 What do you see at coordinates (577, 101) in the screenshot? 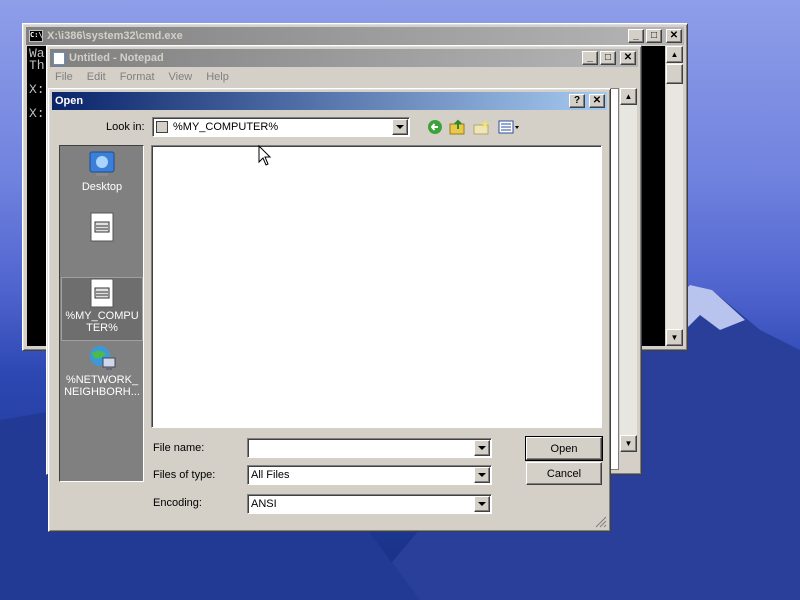
I see `help-button: ?` at bounding box center [577, 101].